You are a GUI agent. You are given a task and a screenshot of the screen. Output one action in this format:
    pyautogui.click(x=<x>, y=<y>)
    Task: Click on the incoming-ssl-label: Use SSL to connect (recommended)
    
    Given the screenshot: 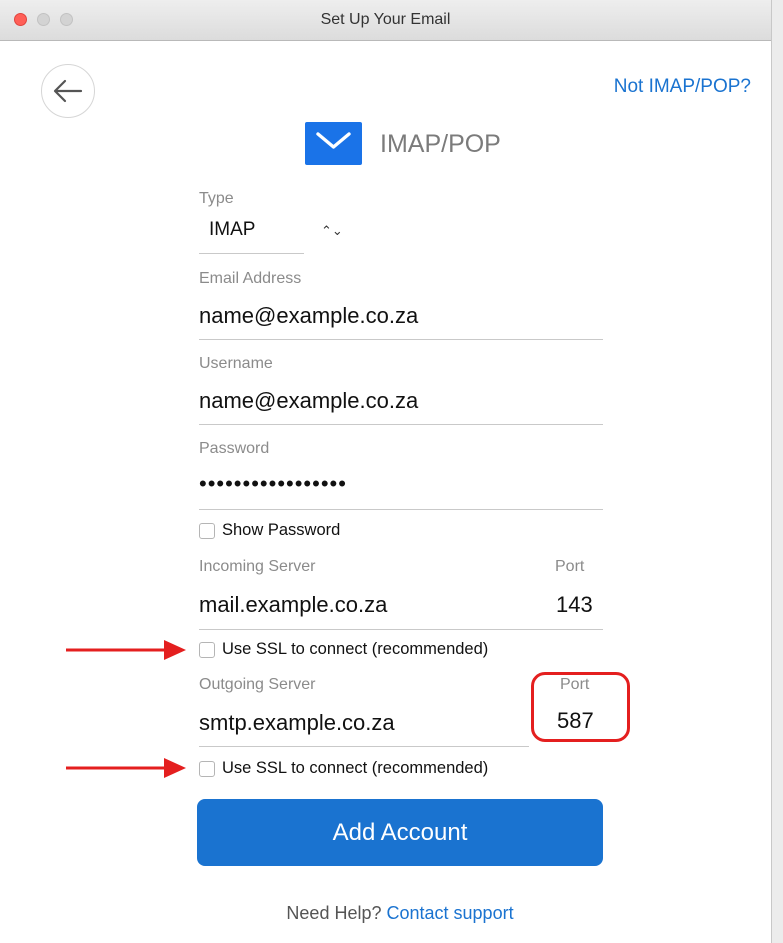 What is the action you would take?
    pyautogui.click(x=355, y=649)
    